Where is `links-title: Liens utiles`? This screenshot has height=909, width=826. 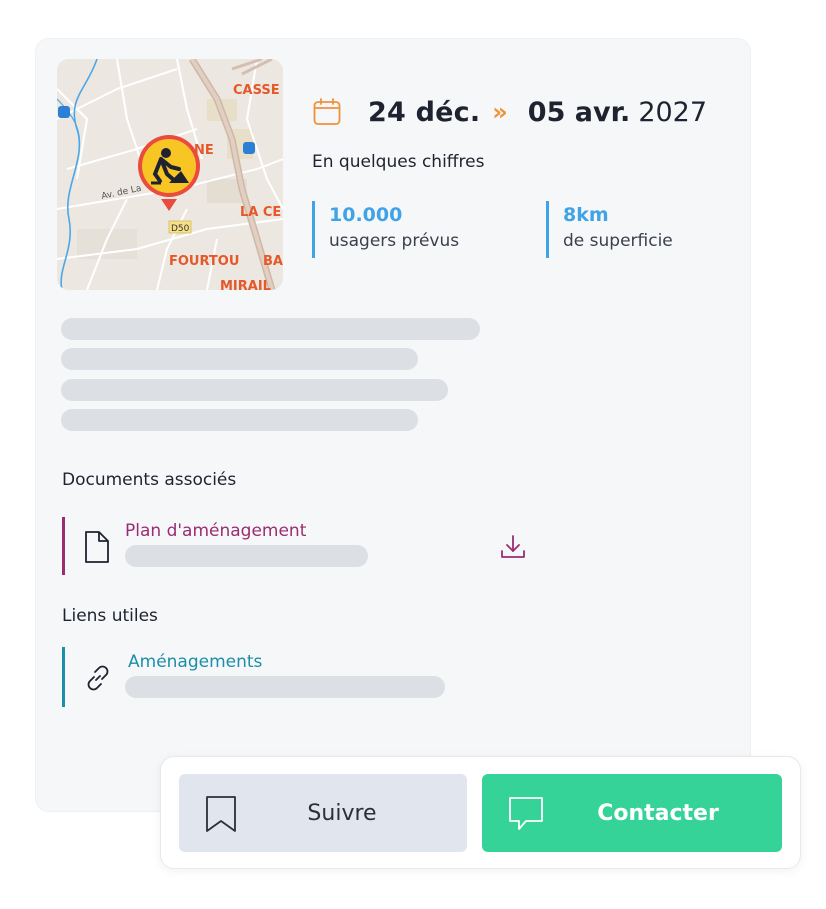
links-title: Liens utiles is located at coordinates (110, 616).